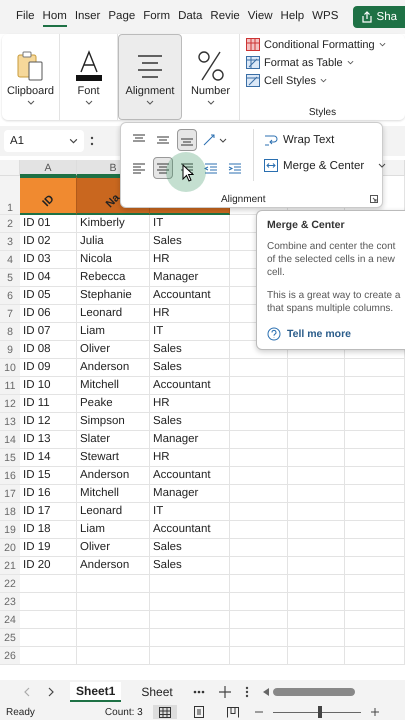 The image size is (405, 720). What do you see at coordinates (48, 512) in the screenshot?
I see `table-cell: ID 17` at bounding box center [48, 512].